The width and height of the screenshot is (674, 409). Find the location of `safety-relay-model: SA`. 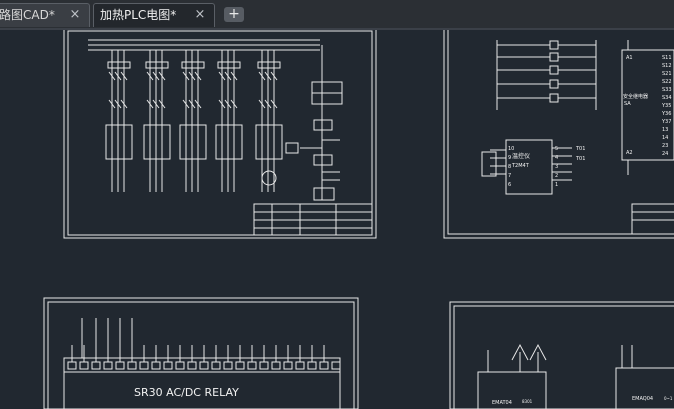

safety-relay-model: SA is located at coordinates (627, 104).